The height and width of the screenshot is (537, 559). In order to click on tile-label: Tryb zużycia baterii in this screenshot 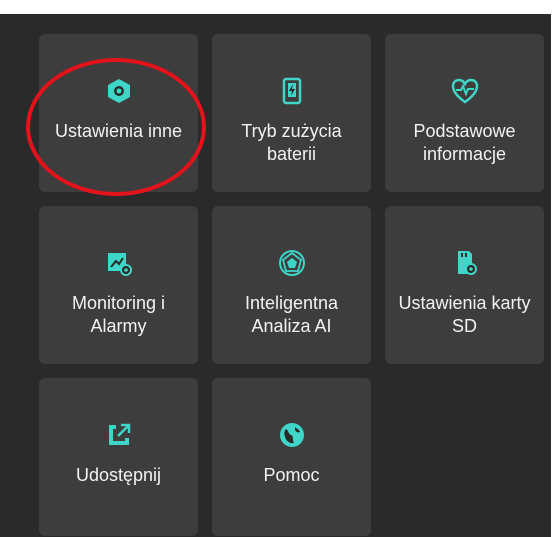, I will do `click(291, 142)`.